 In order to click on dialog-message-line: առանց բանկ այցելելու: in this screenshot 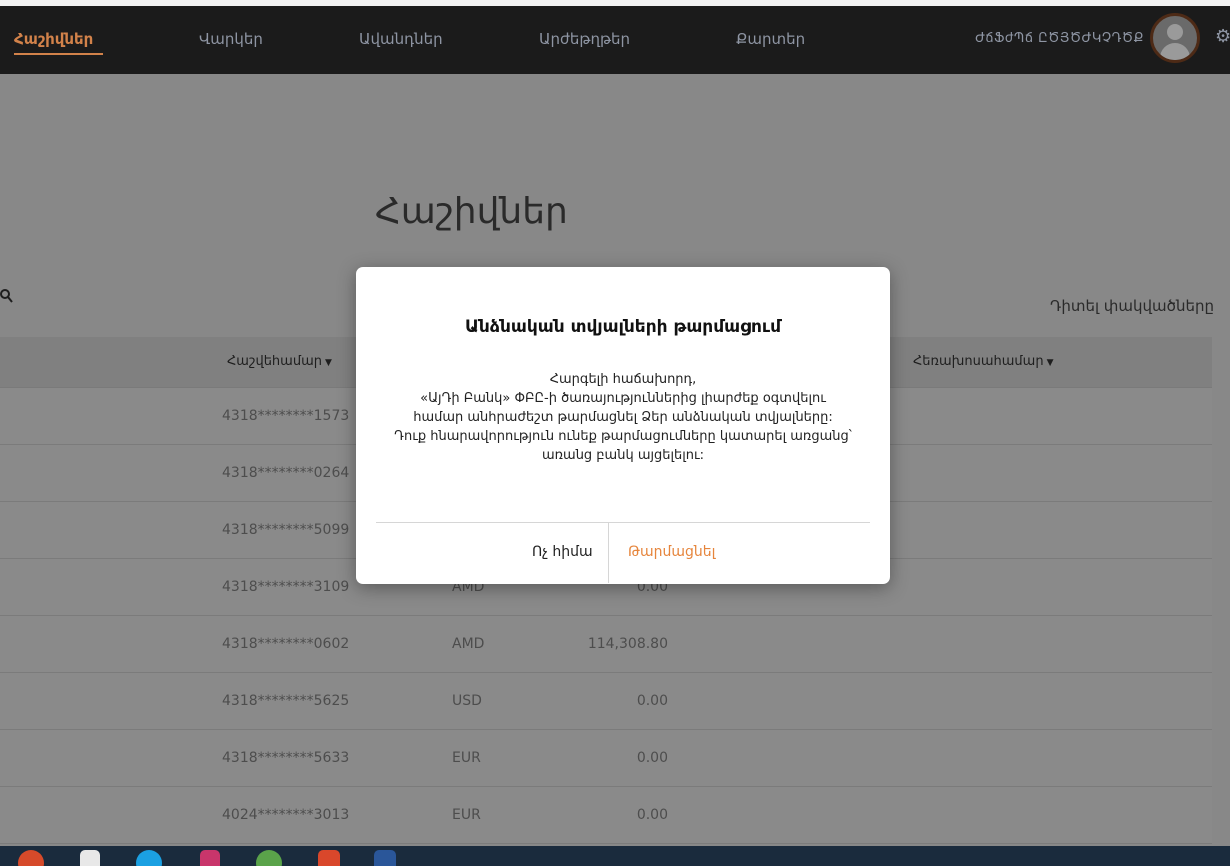, I will do `click(623, 455)`.